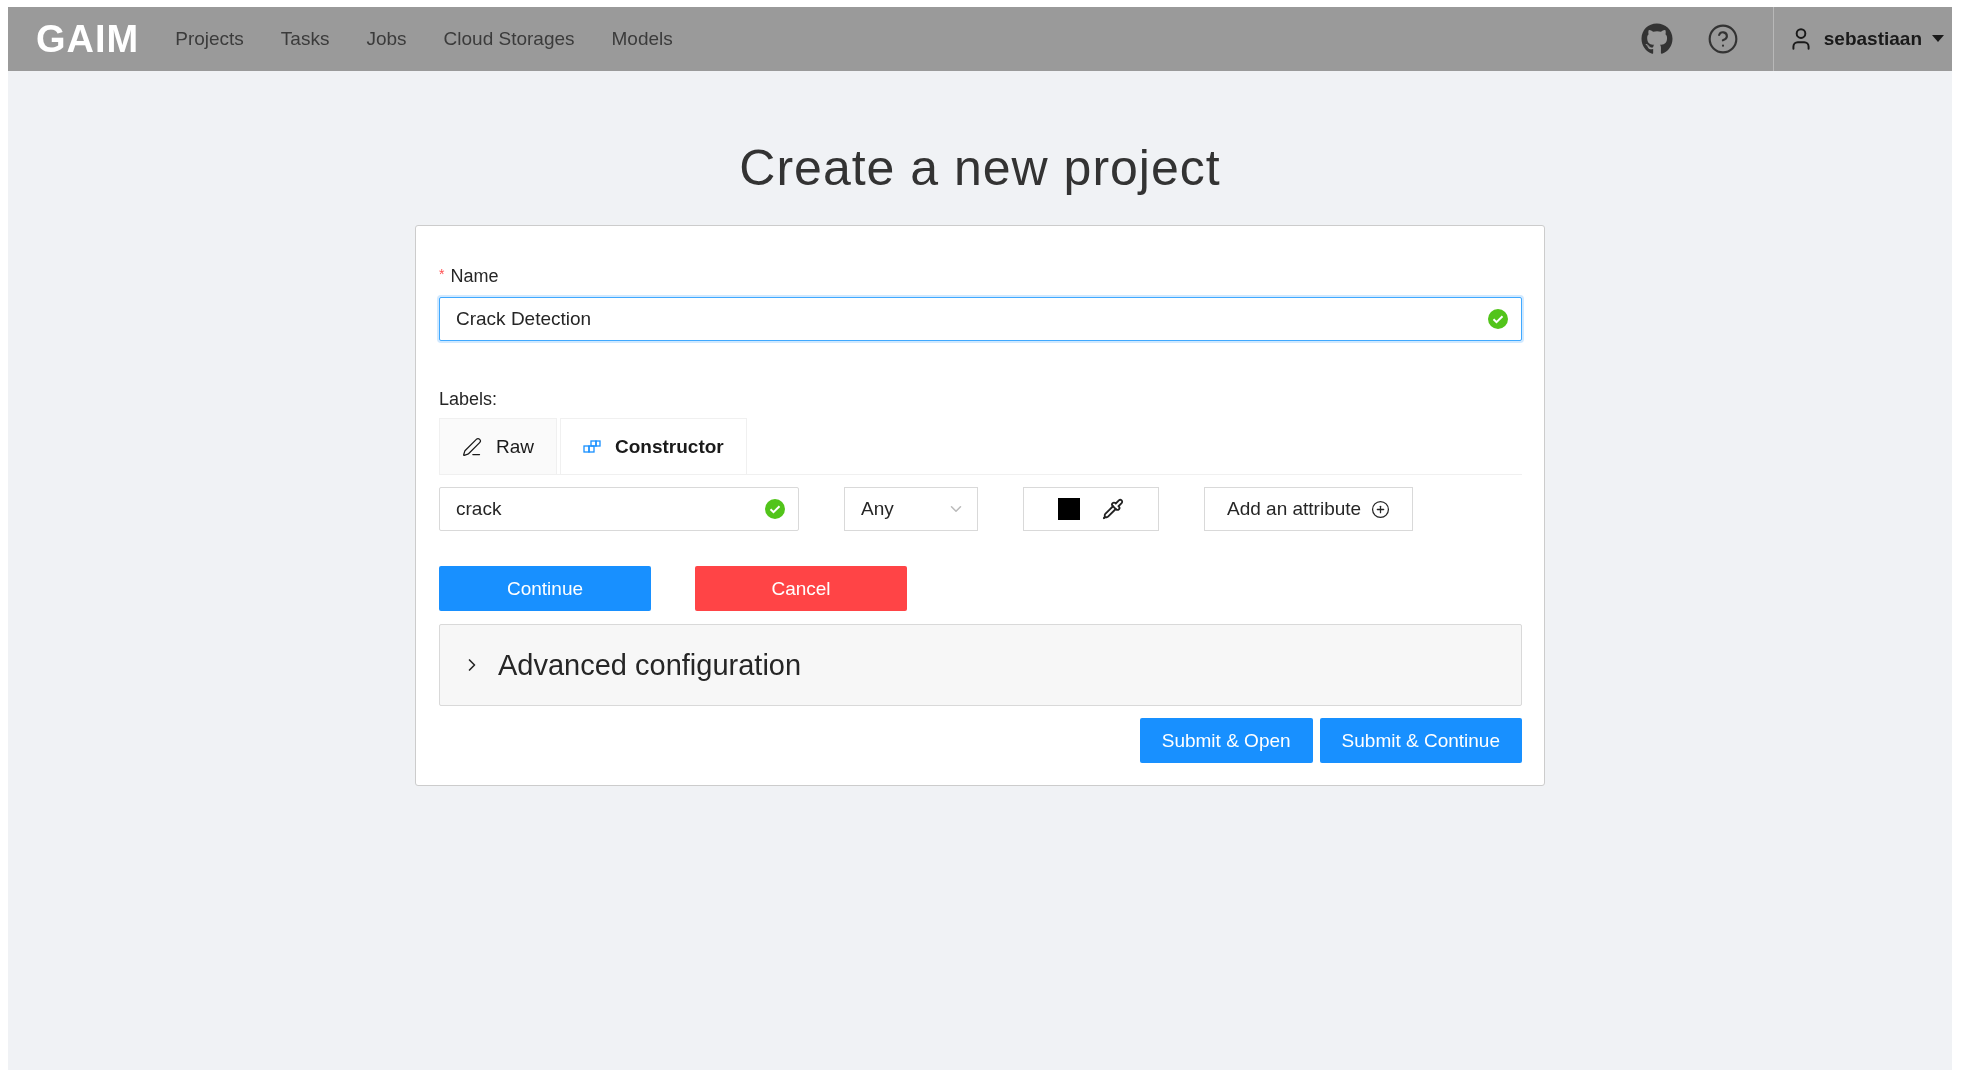 This screenshot has height=1072, width=1961. I want to click on nav-link: Tasks, so click(305, 39).